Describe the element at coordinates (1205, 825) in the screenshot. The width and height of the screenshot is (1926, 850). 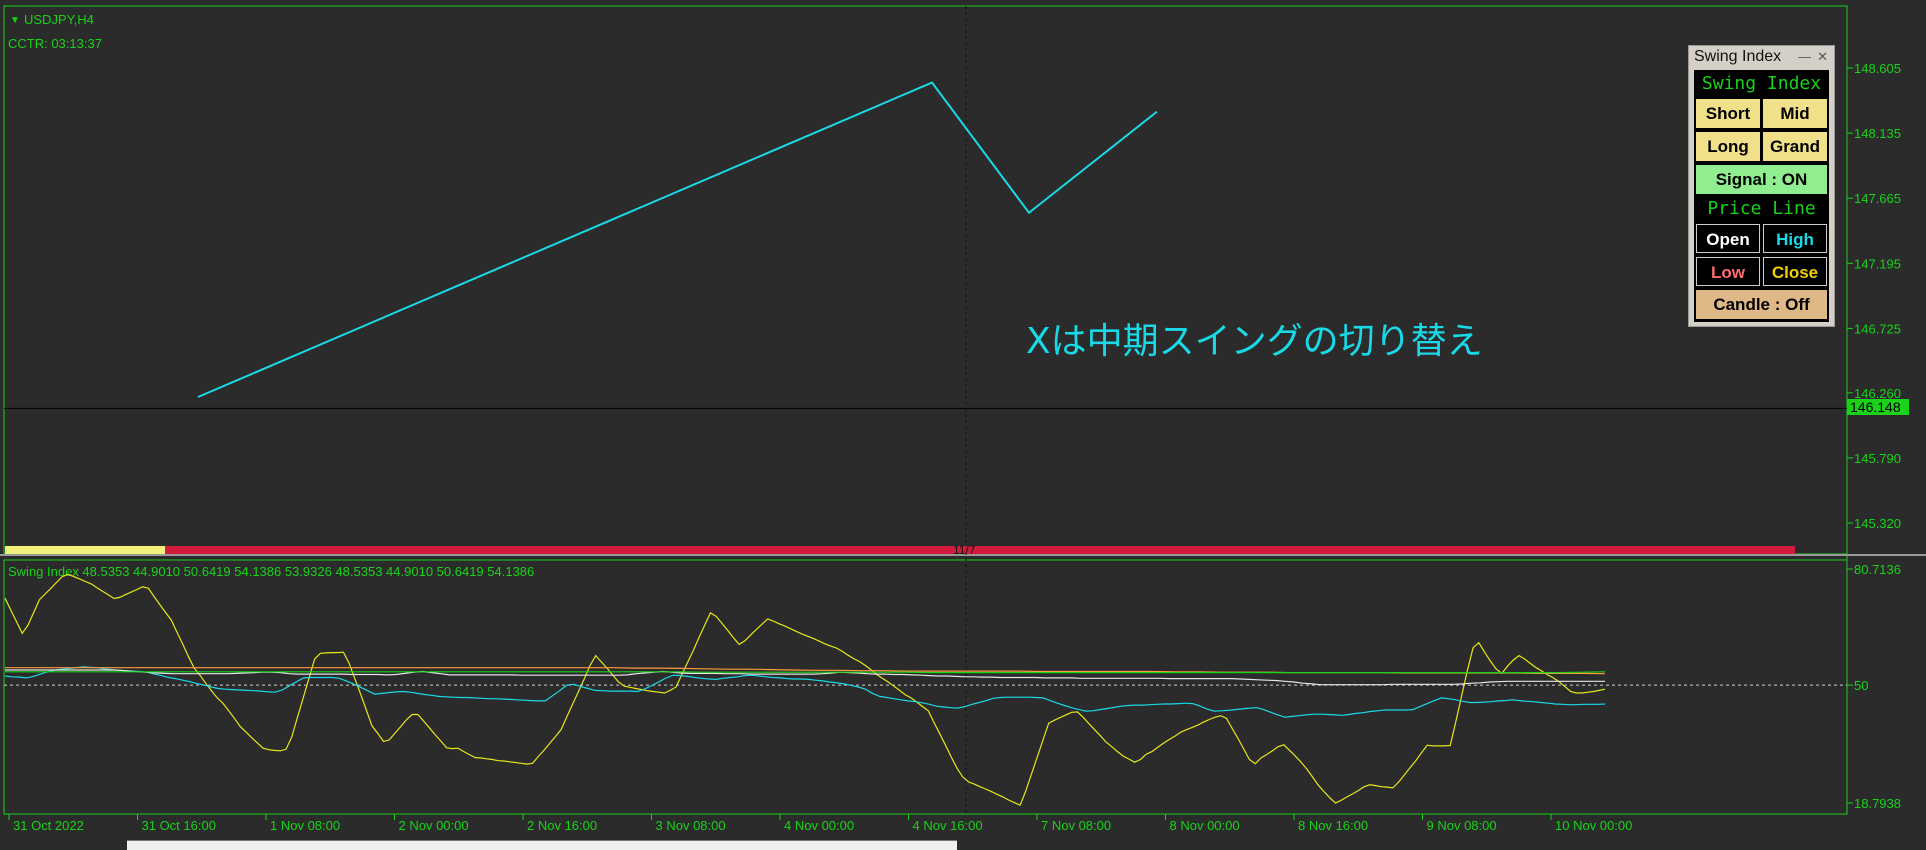
I see `time-tick-label: 8 Nov 00:00` at that location.